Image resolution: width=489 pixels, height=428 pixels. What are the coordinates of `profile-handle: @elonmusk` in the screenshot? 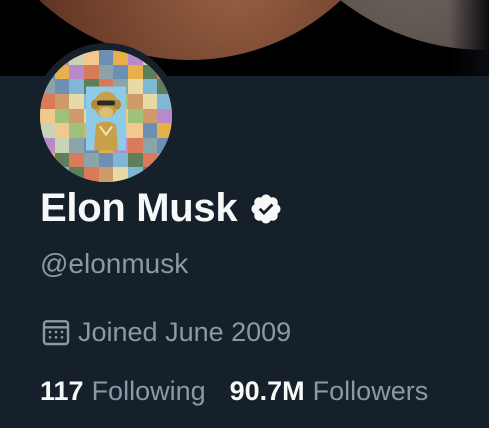 It's located at (114, 263).